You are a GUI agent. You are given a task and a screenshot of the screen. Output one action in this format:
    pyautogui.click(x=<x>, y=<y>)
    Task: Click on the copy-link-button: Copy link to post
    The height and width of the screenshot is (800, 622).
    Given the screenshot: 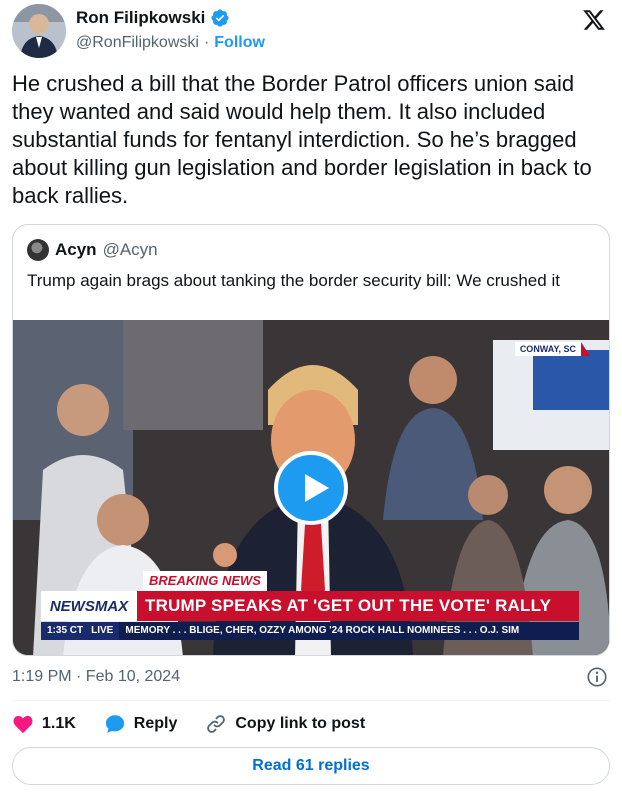 What is the action you would take?
    pyautogui.click(x=285, y=724)
    